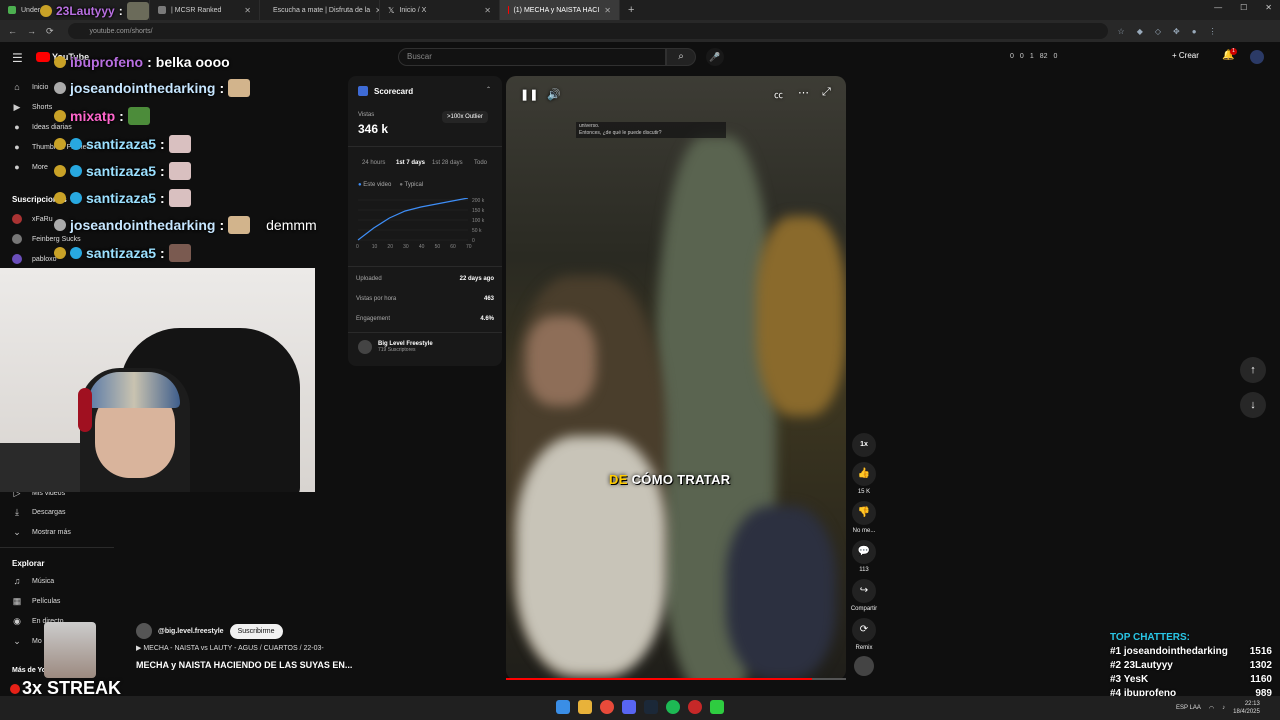 This screenshot has width=1280, height=720. Describe the element at coordinates (17, 58) in the screenshot. I see `hamburger-menu-icon: ☰` at that location.